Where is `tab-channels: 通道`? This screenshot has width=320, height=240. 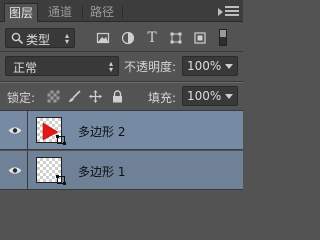
tab-channels: 通道 is located at coordinates (60, 12).